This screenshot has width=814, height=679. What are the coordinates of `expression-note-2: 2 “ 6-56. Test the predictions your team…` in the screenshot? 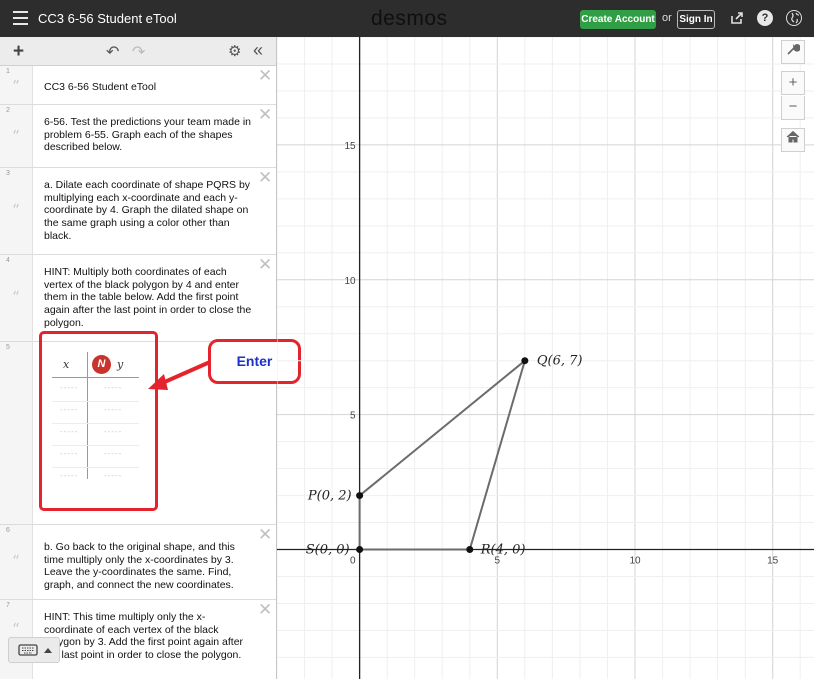 It's located at (138, 136).